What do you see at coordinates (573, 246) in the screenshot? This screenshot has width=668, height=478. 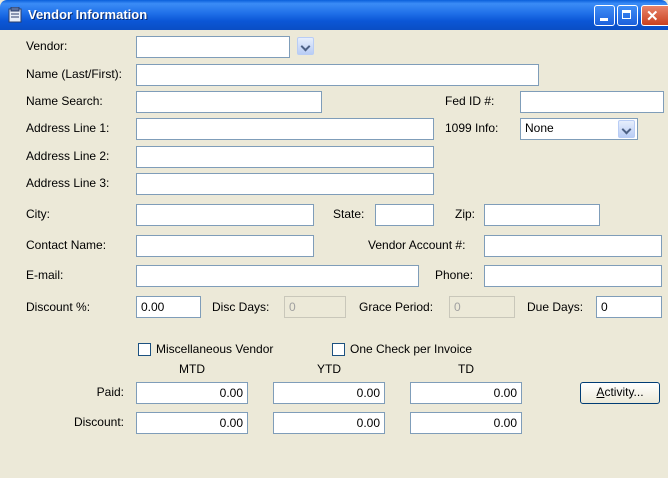 I see `vendor-account-input` at bounding box center [573, 246].